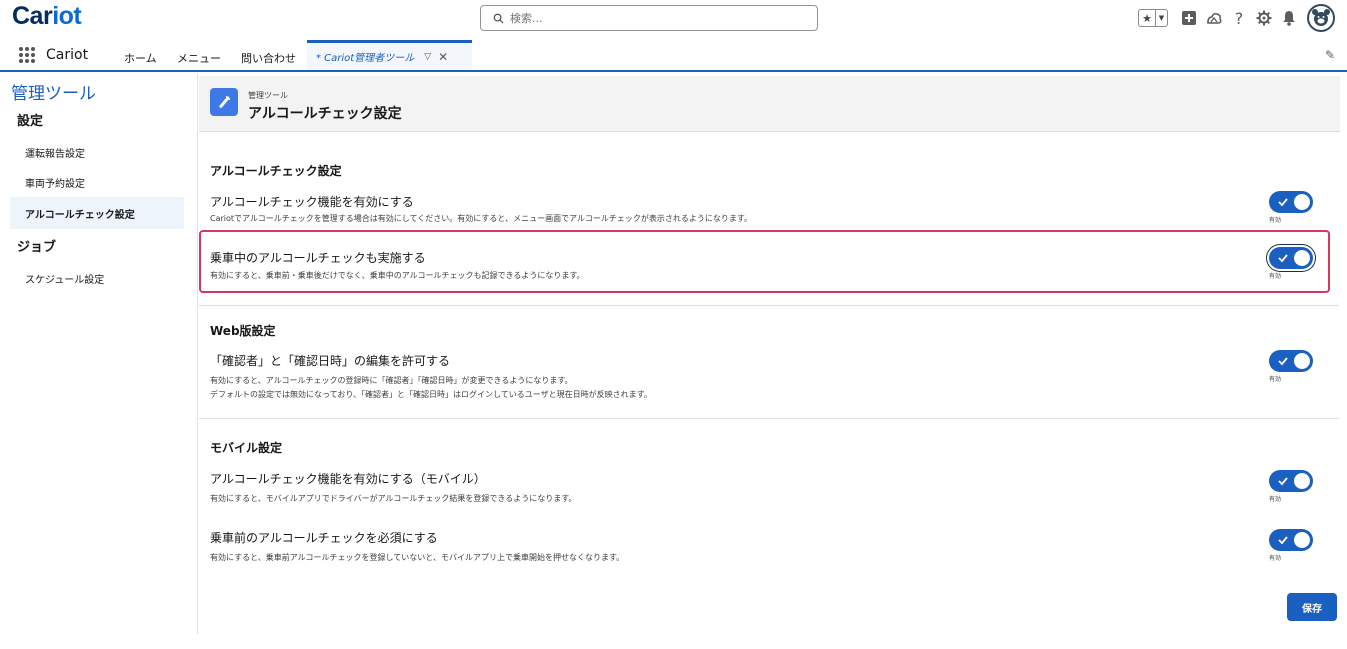  What do you see at coordinates (427, 57) in the screenshot?
I see `chevron-down-icon: ▽` at bounding box center [427, 57].